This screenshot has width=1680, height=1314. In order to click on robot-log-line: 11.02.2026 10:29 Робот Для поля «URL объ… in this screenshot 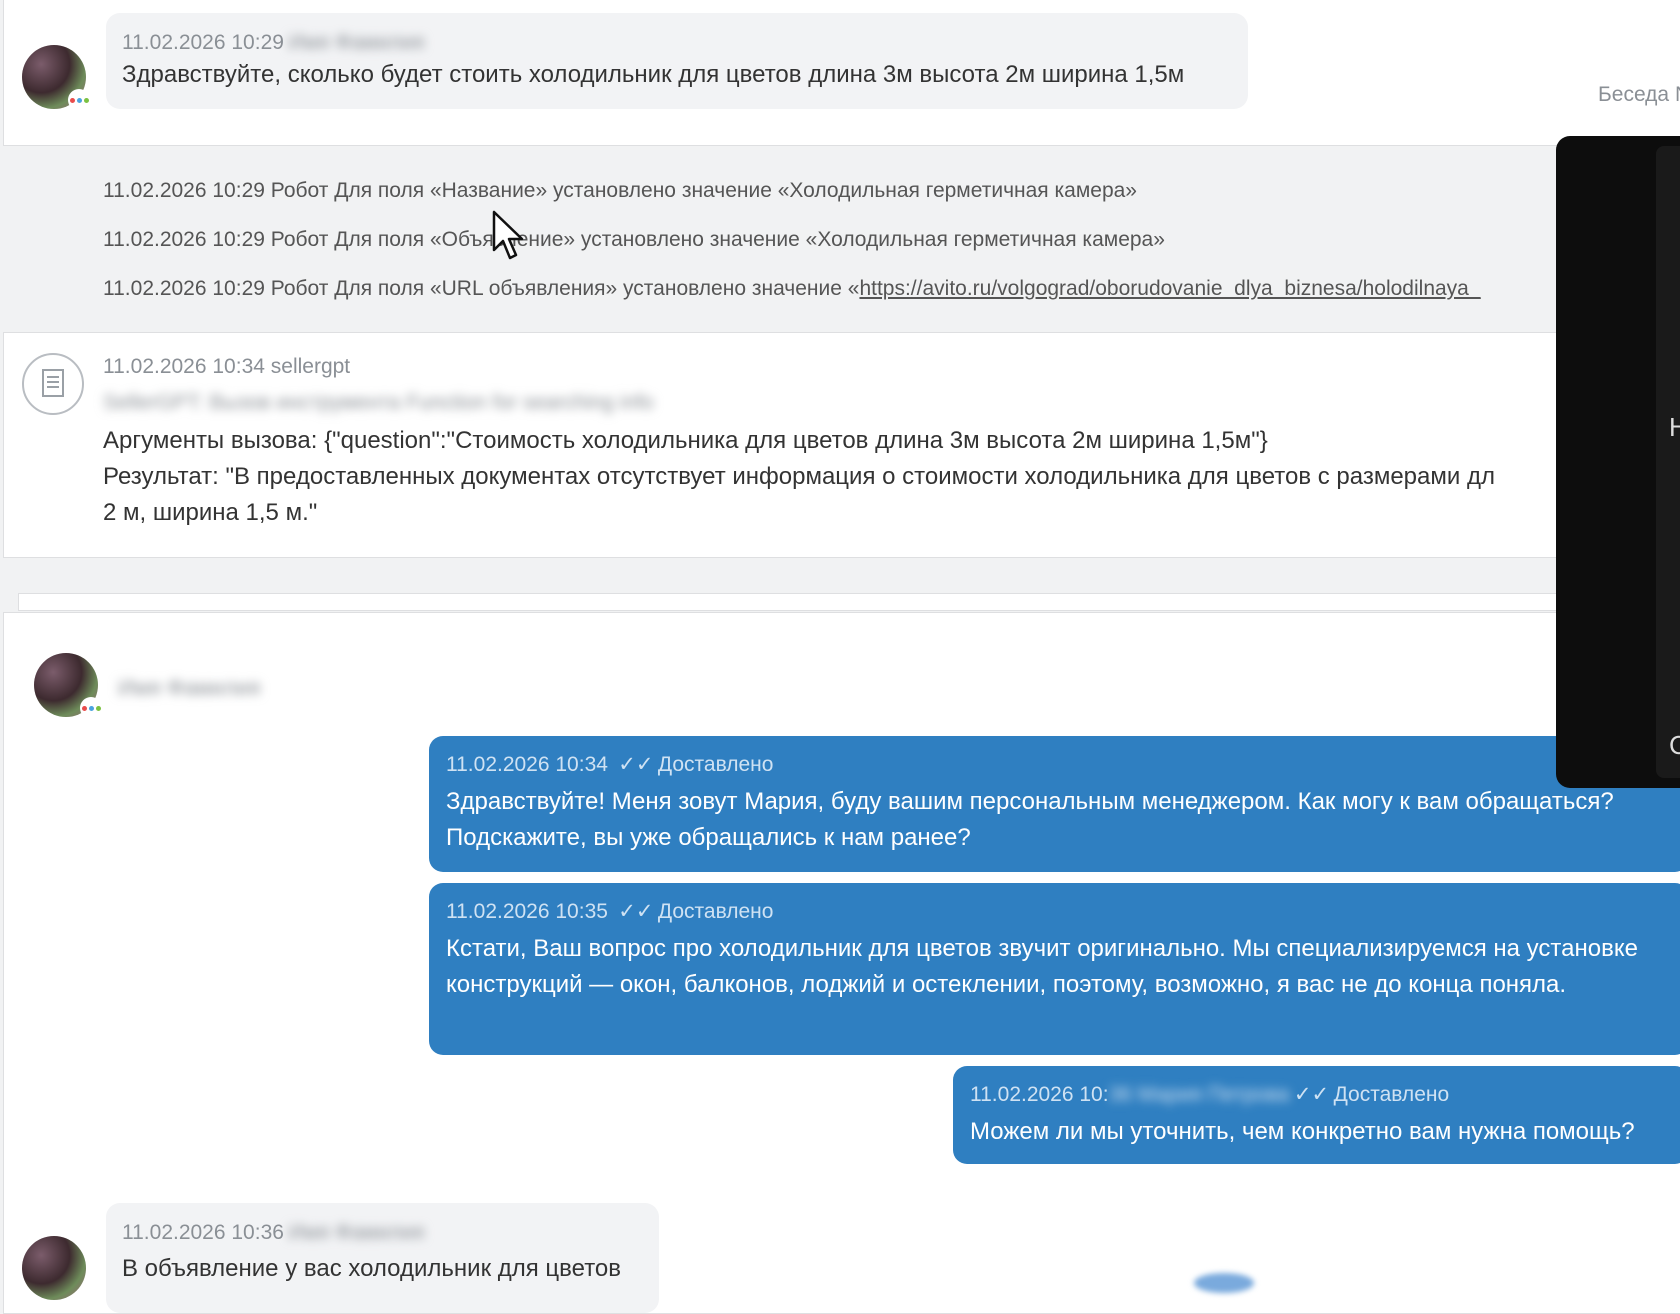, I will do `click(792, 289)`.